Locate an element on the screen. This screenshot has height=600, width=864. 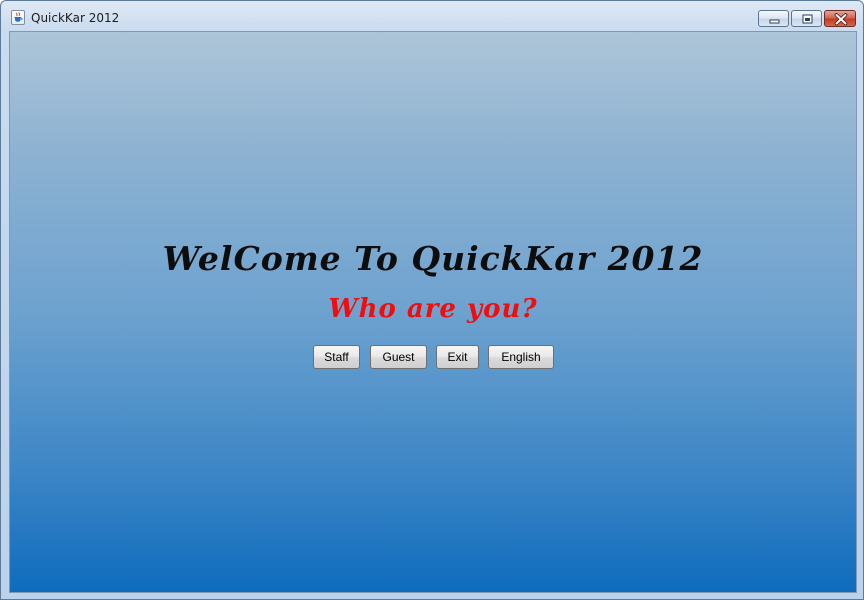
close-icon is located at coordinates (841, 19).